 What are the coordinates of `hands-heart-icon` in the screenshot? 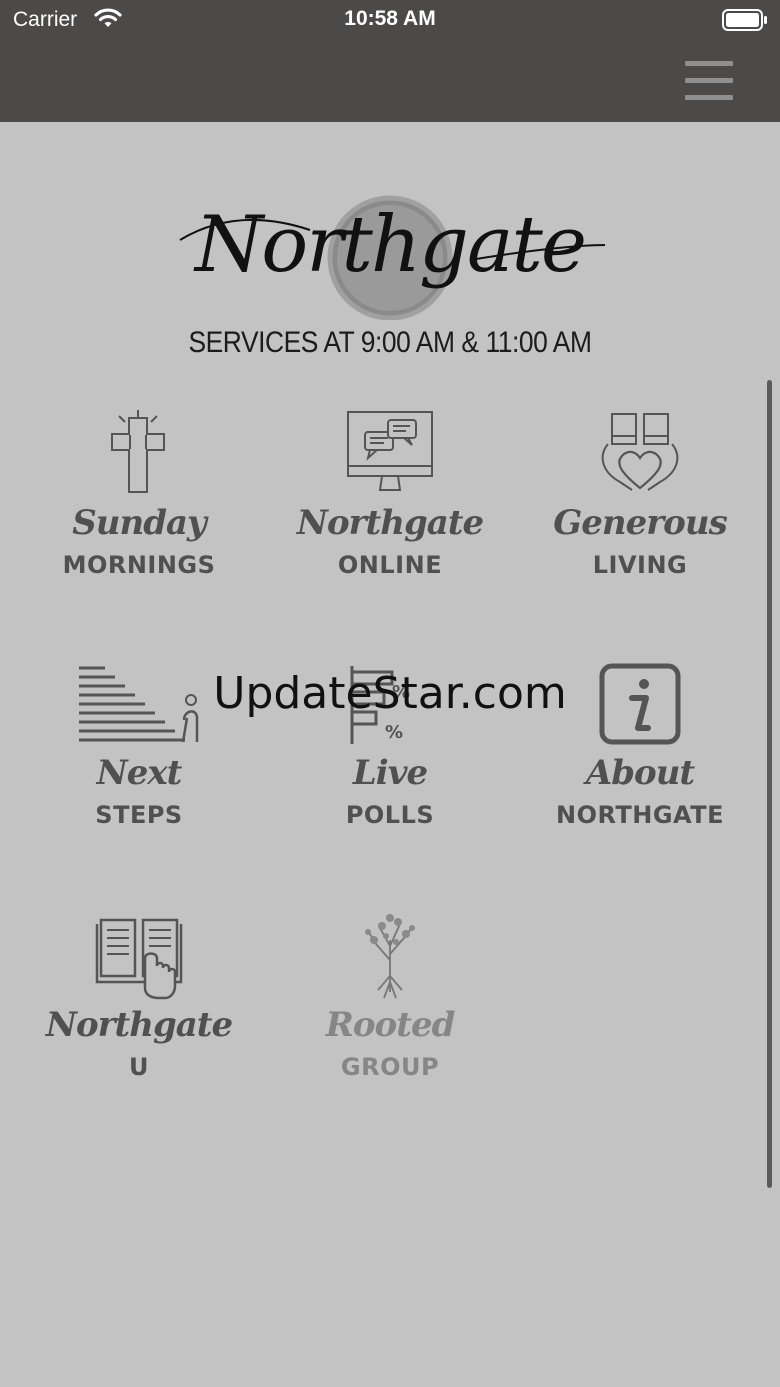 It's located at (640, 452).